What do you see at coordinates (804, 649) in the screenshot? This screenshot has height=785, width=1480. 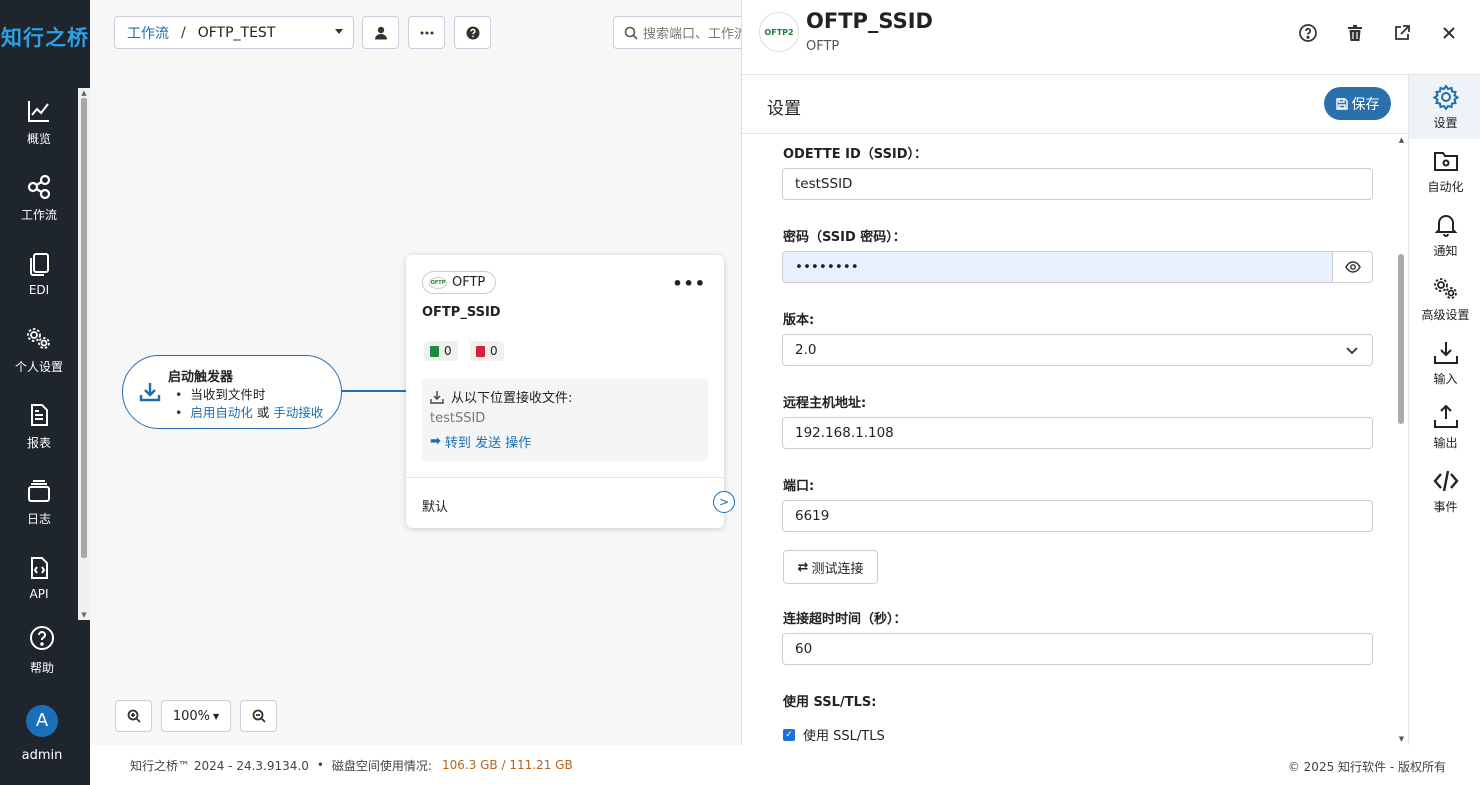 I see `timeout-value: 60` at bounding box center [804, 649].